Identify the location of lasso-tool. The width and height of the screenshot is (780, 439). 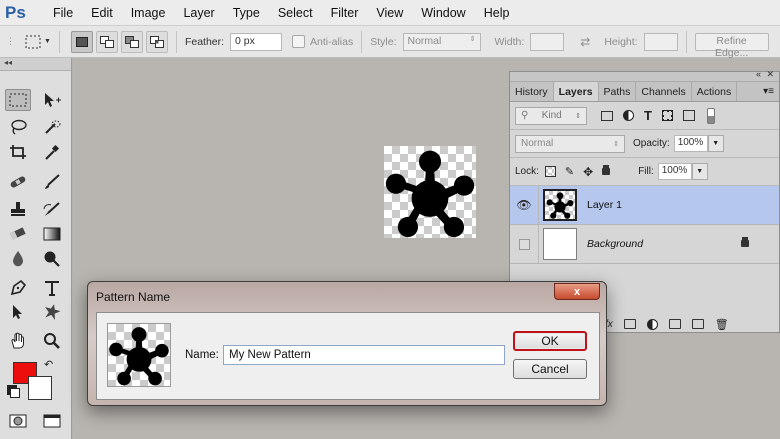
(18, 127).